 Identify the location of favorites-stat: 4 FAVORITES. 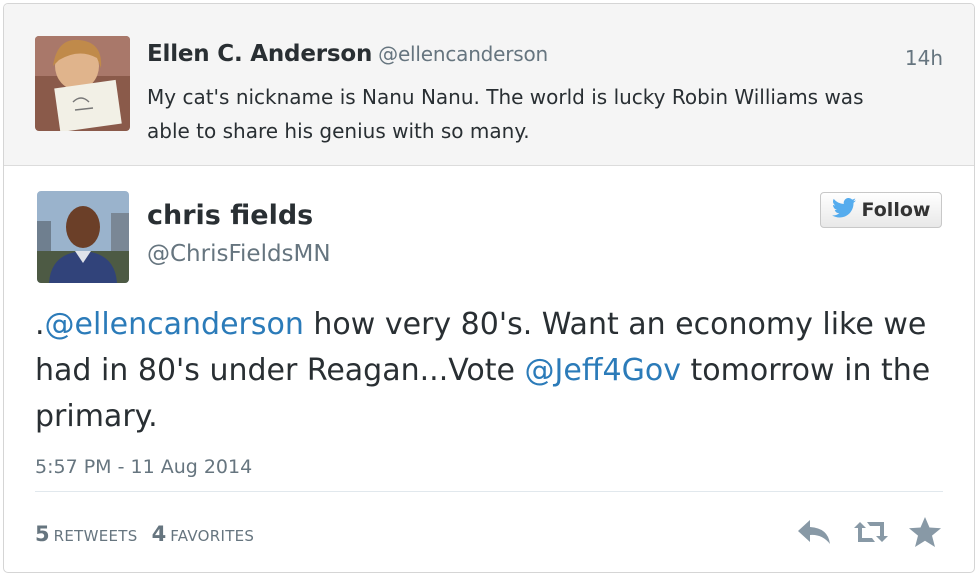
(203, 534).